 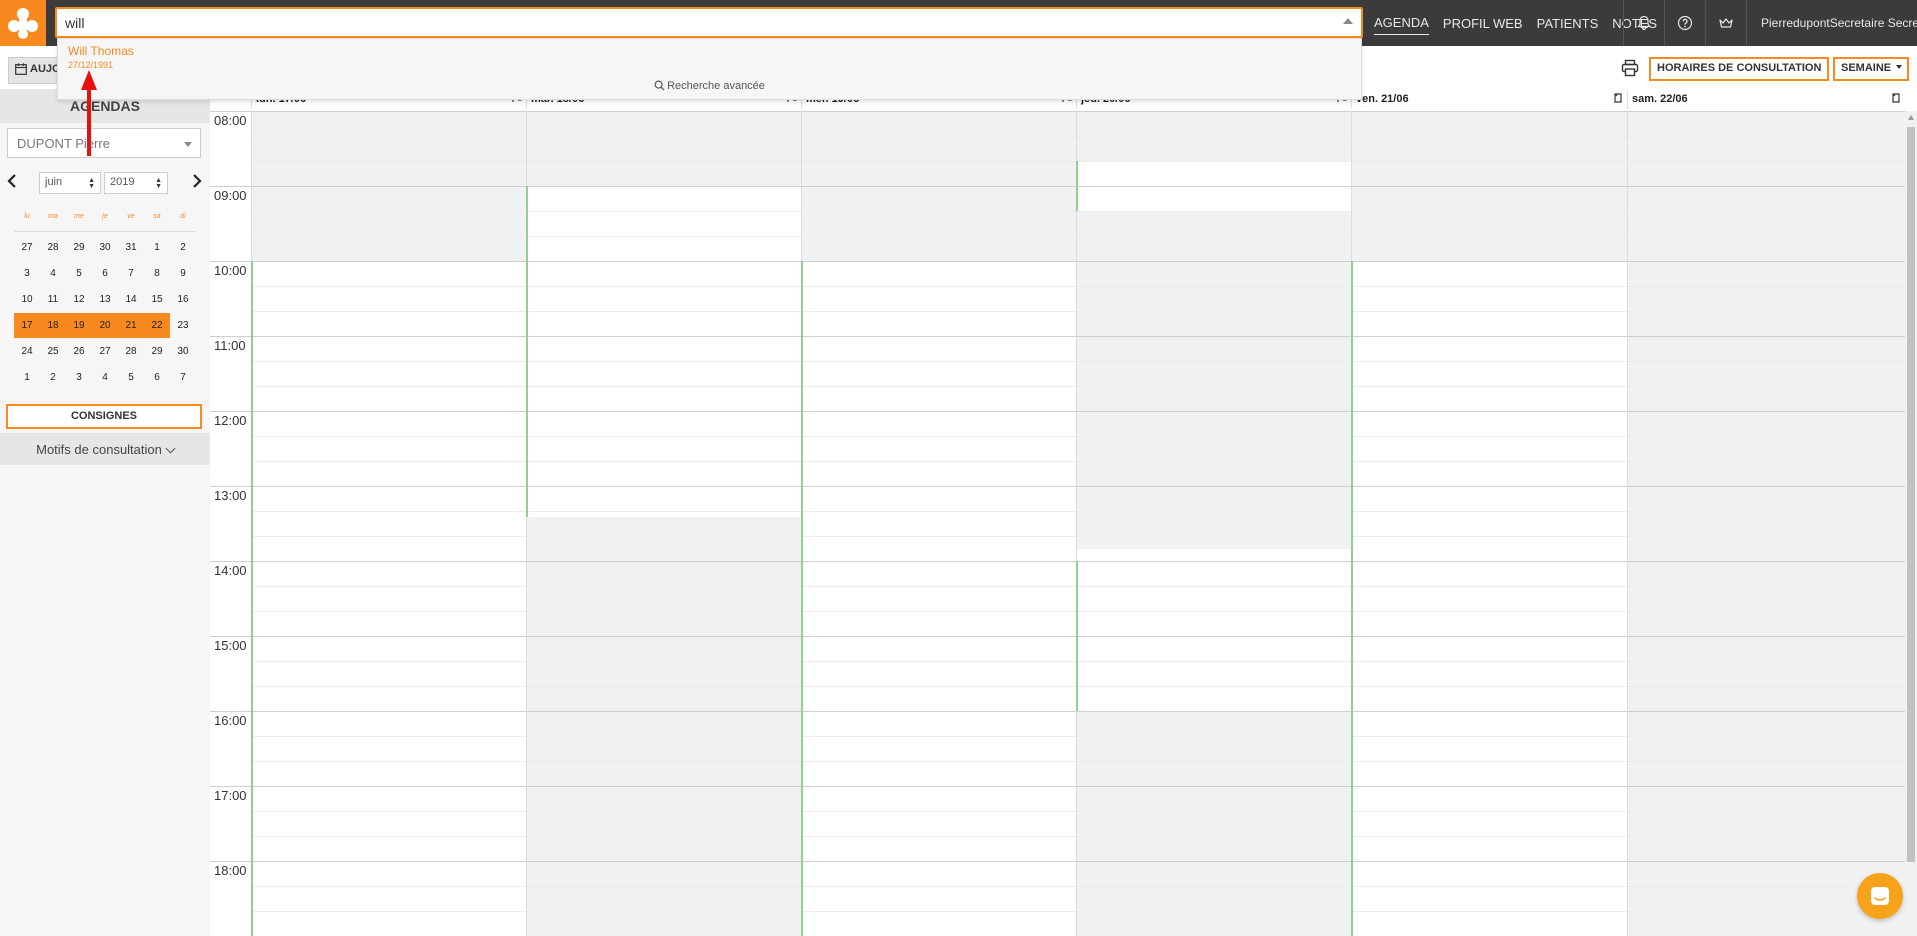 I want to click on next-month-icon, so click(x=197, y=183).